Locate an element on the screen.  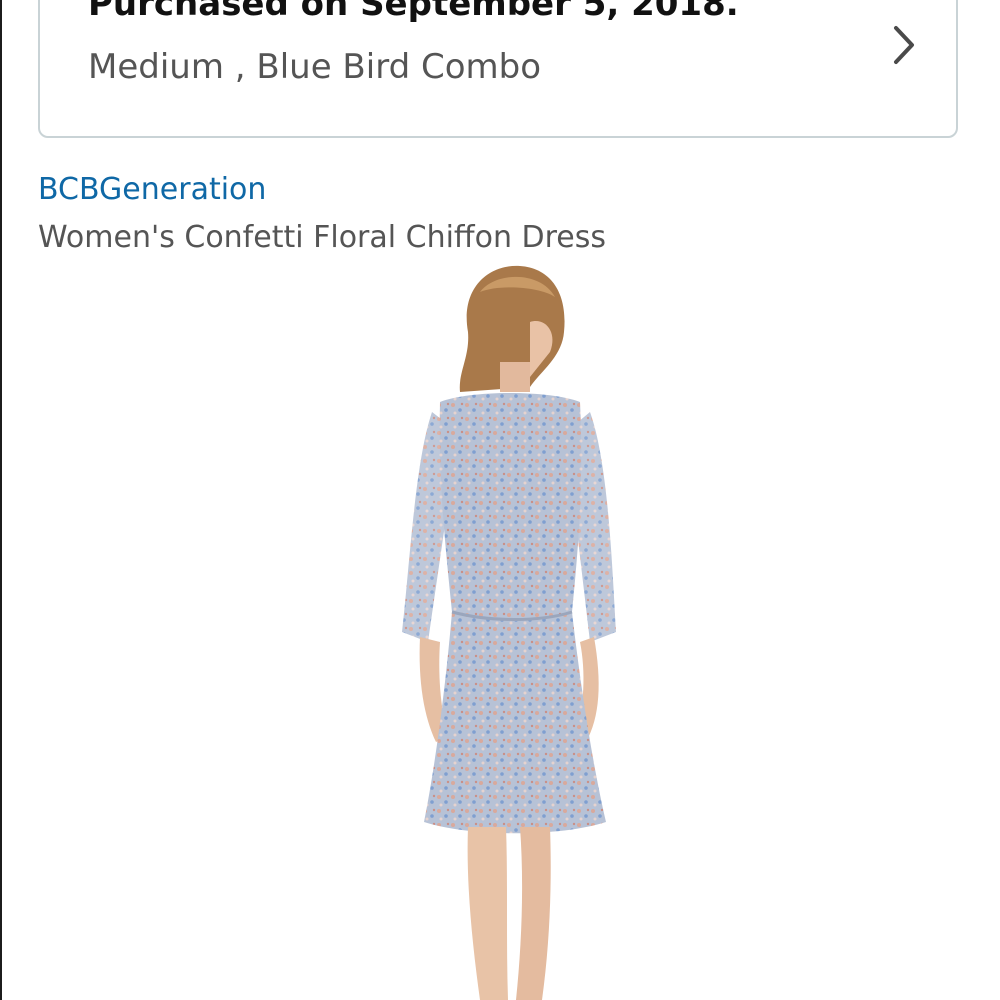
purchase-date-text: Purchased on September 5, 2018. is located at coordinates (413, 12).